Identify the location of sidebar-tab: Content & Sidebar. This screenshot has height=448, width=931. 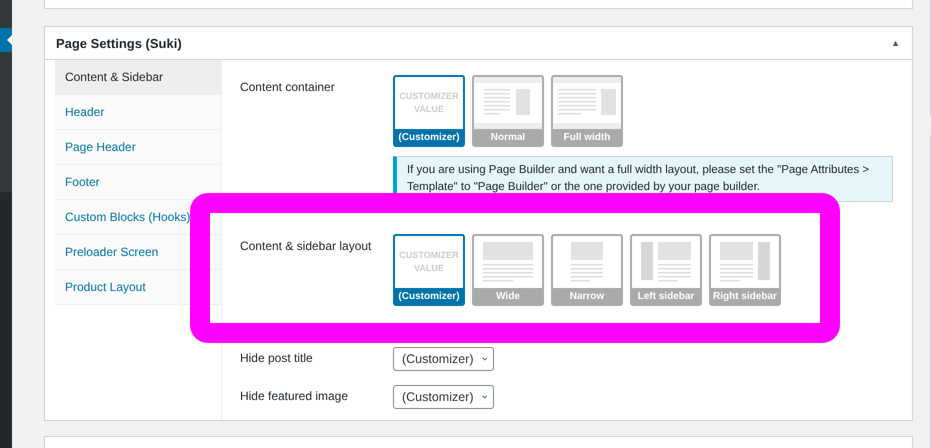
(137, 77).